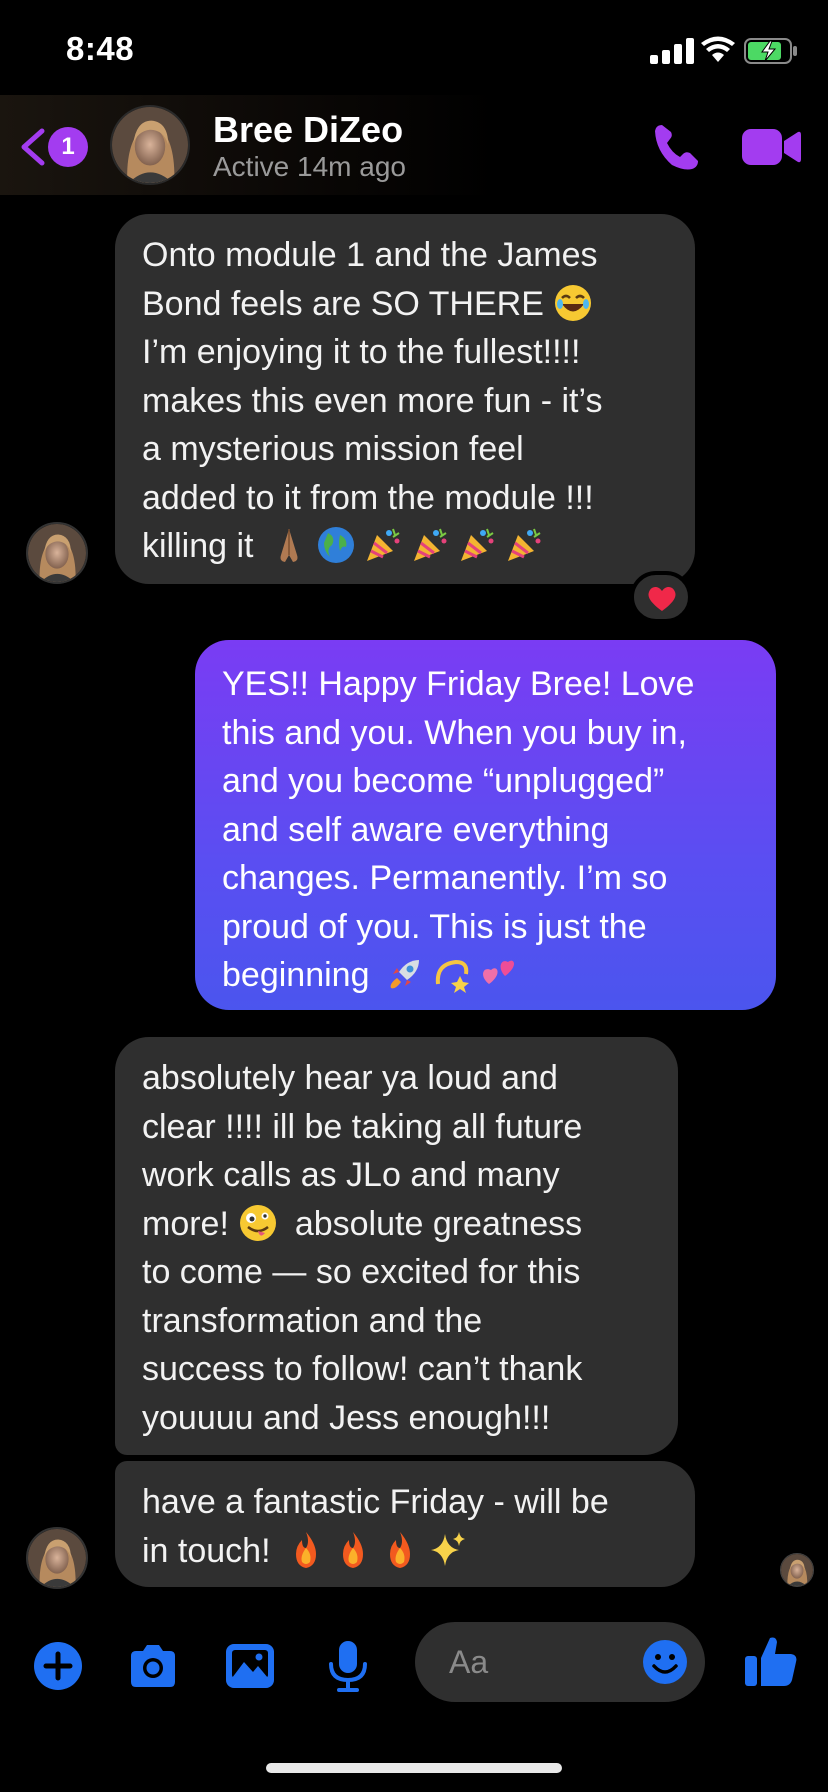 The image size is (828, 1792). I want to click on message-line: success to follow! can’t thank, so click(362, 1369).